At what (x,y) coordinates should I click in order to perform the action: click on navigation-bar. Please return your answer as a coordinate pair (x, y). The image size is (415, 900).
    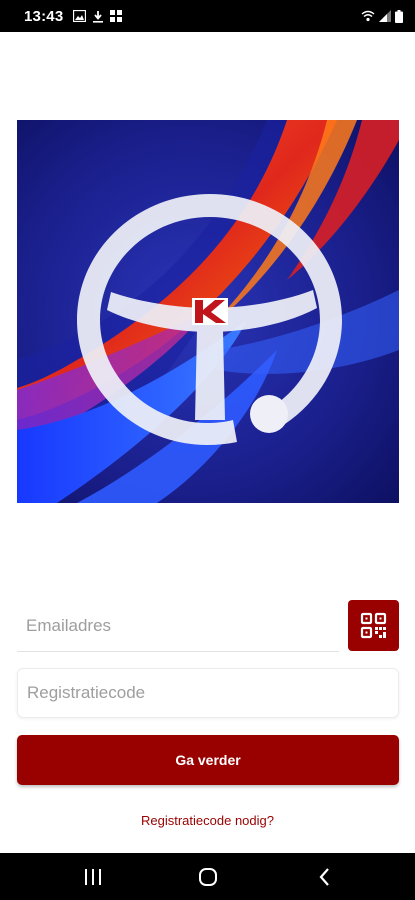
    Looking at the image, I should click on (207, 876).